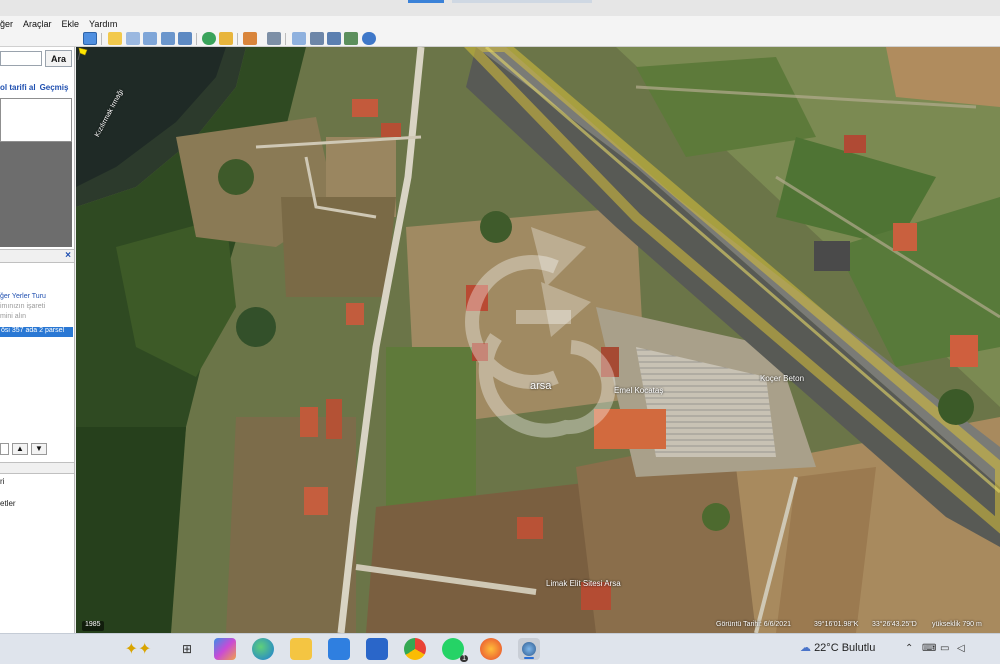 The width and height of the screenshot is (1000, 664). Describe the element at coordinates (68, 255) in the screenshot. I see `close-icon: ×` at that location.